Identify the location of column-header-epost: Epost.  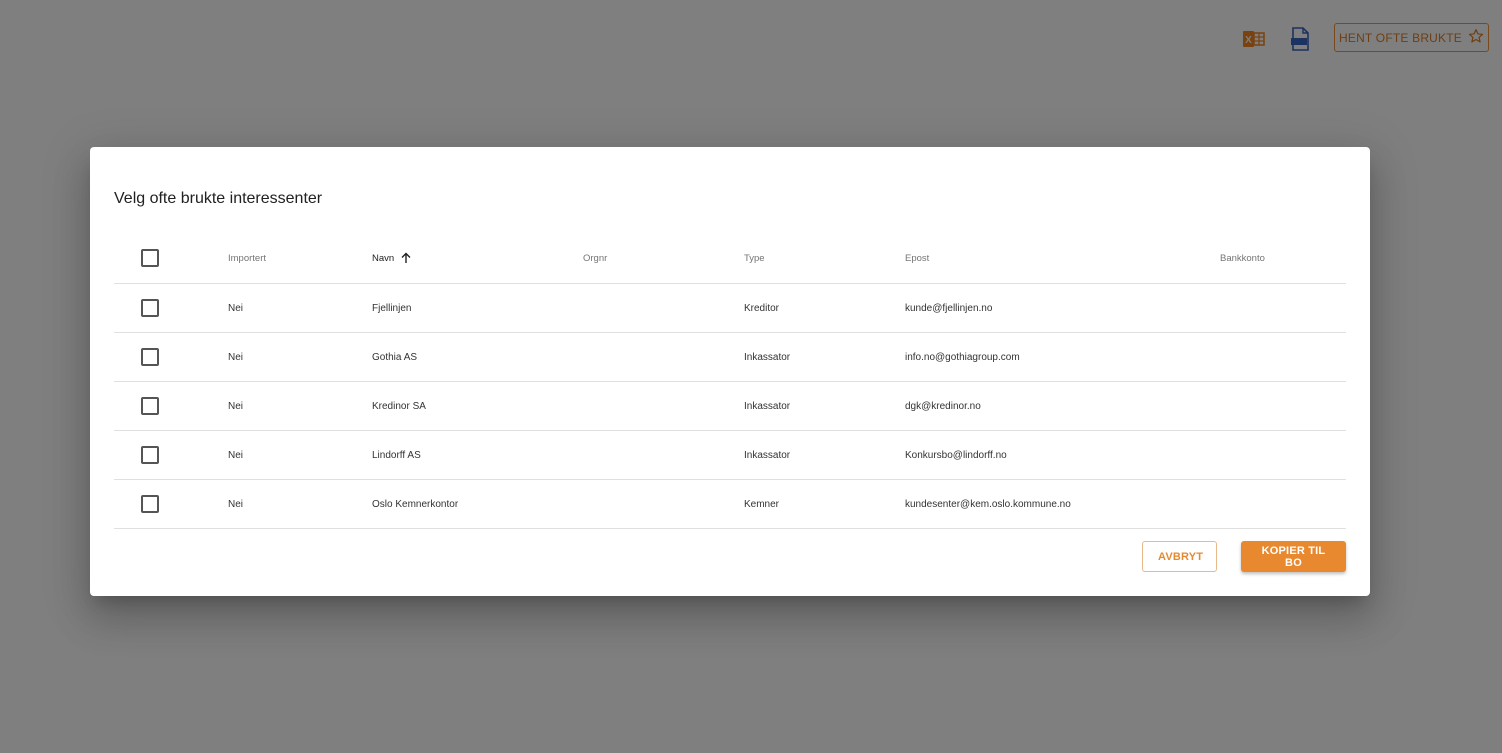
(917, 258).